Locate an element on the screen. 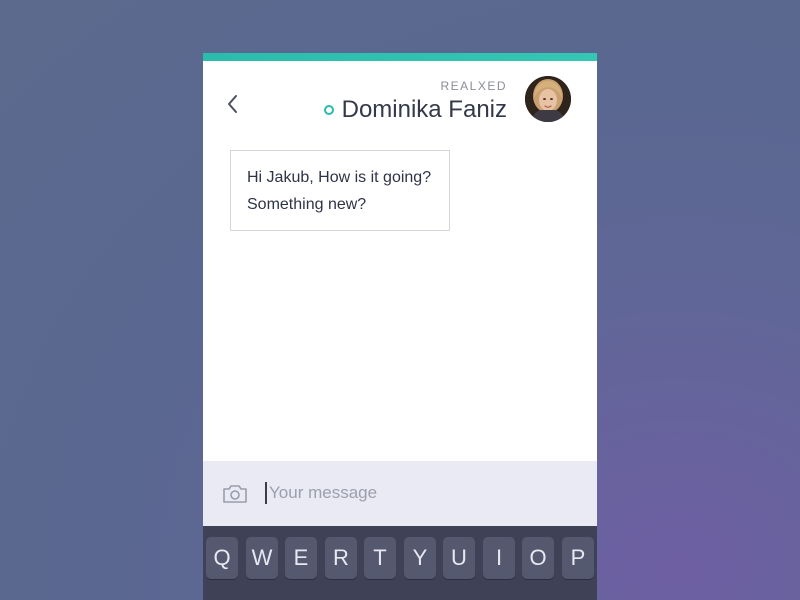 This screenshot has width=800, height=600. chevron-left-icon is located at coordinates (234, 104).